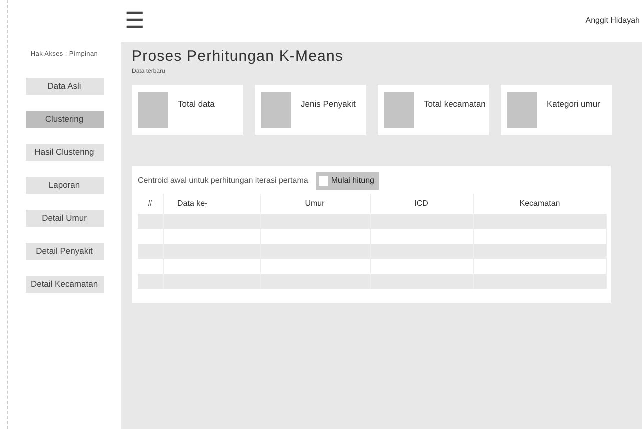  Describe the element at coordinates (65, 152) in the screenshot. I see `sidebar-item: Hasil Clustering` at that location.